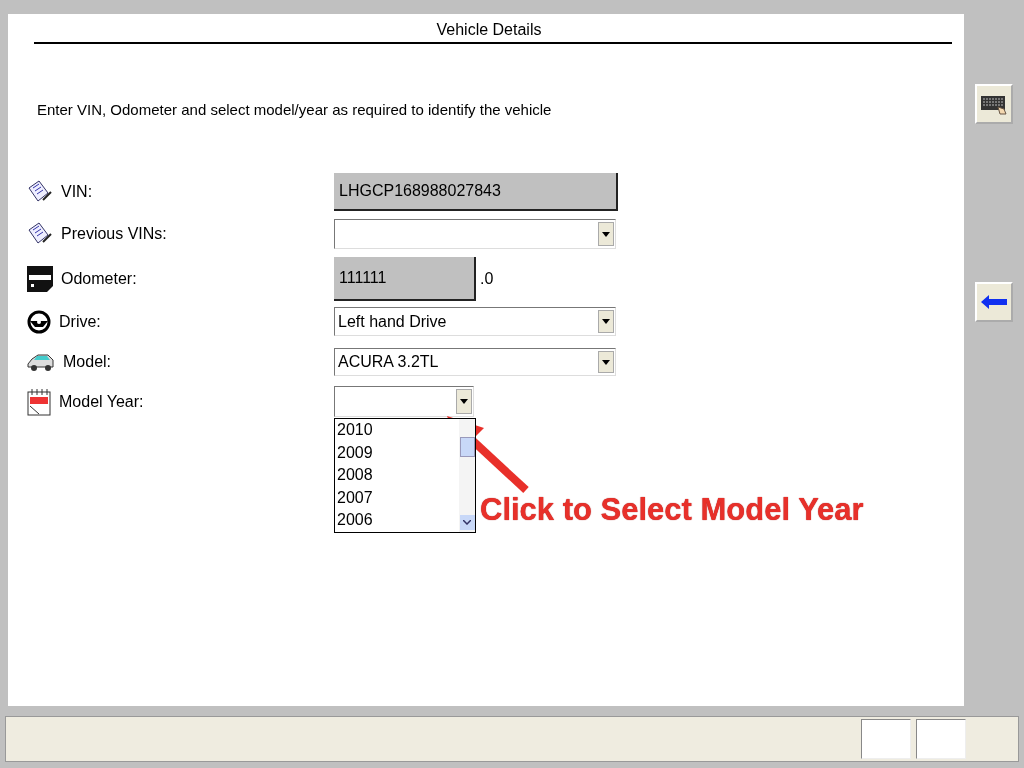  Describe the element at coordinates (404, 401) in the screenshot. I see `year-dropdown` at that location.